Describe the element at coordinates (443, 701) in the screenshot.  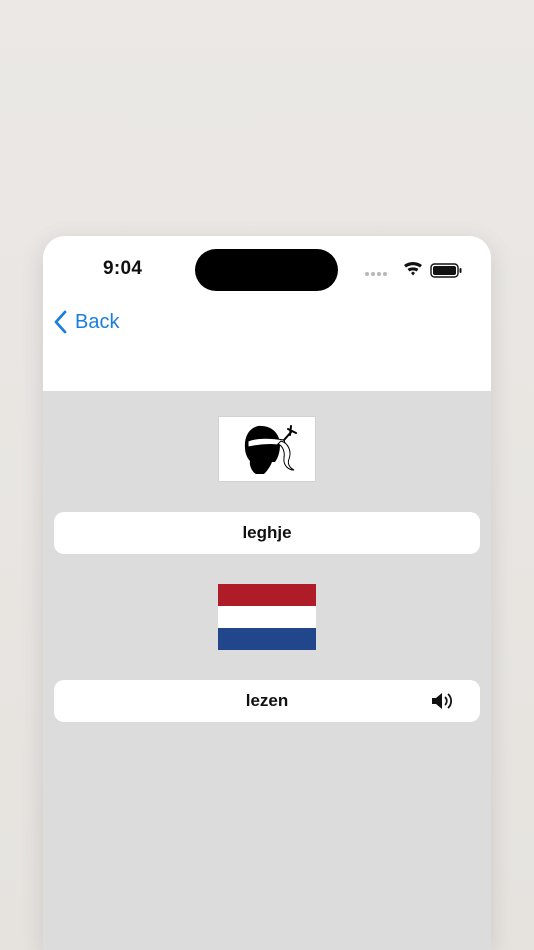
I see `speaker-icon` at that location.